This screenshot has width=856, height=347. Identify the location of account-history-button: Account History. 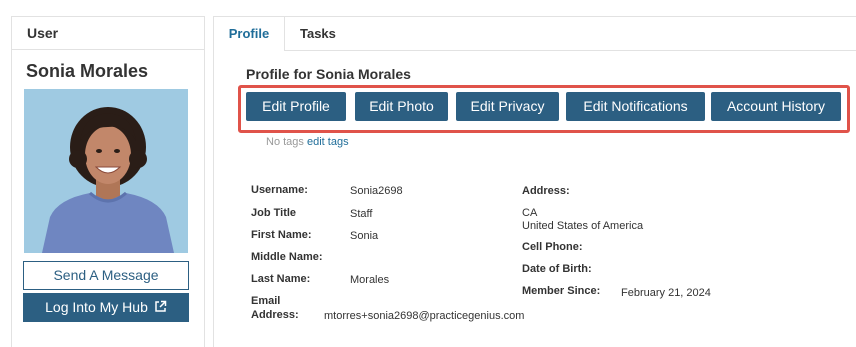
(776, 106).